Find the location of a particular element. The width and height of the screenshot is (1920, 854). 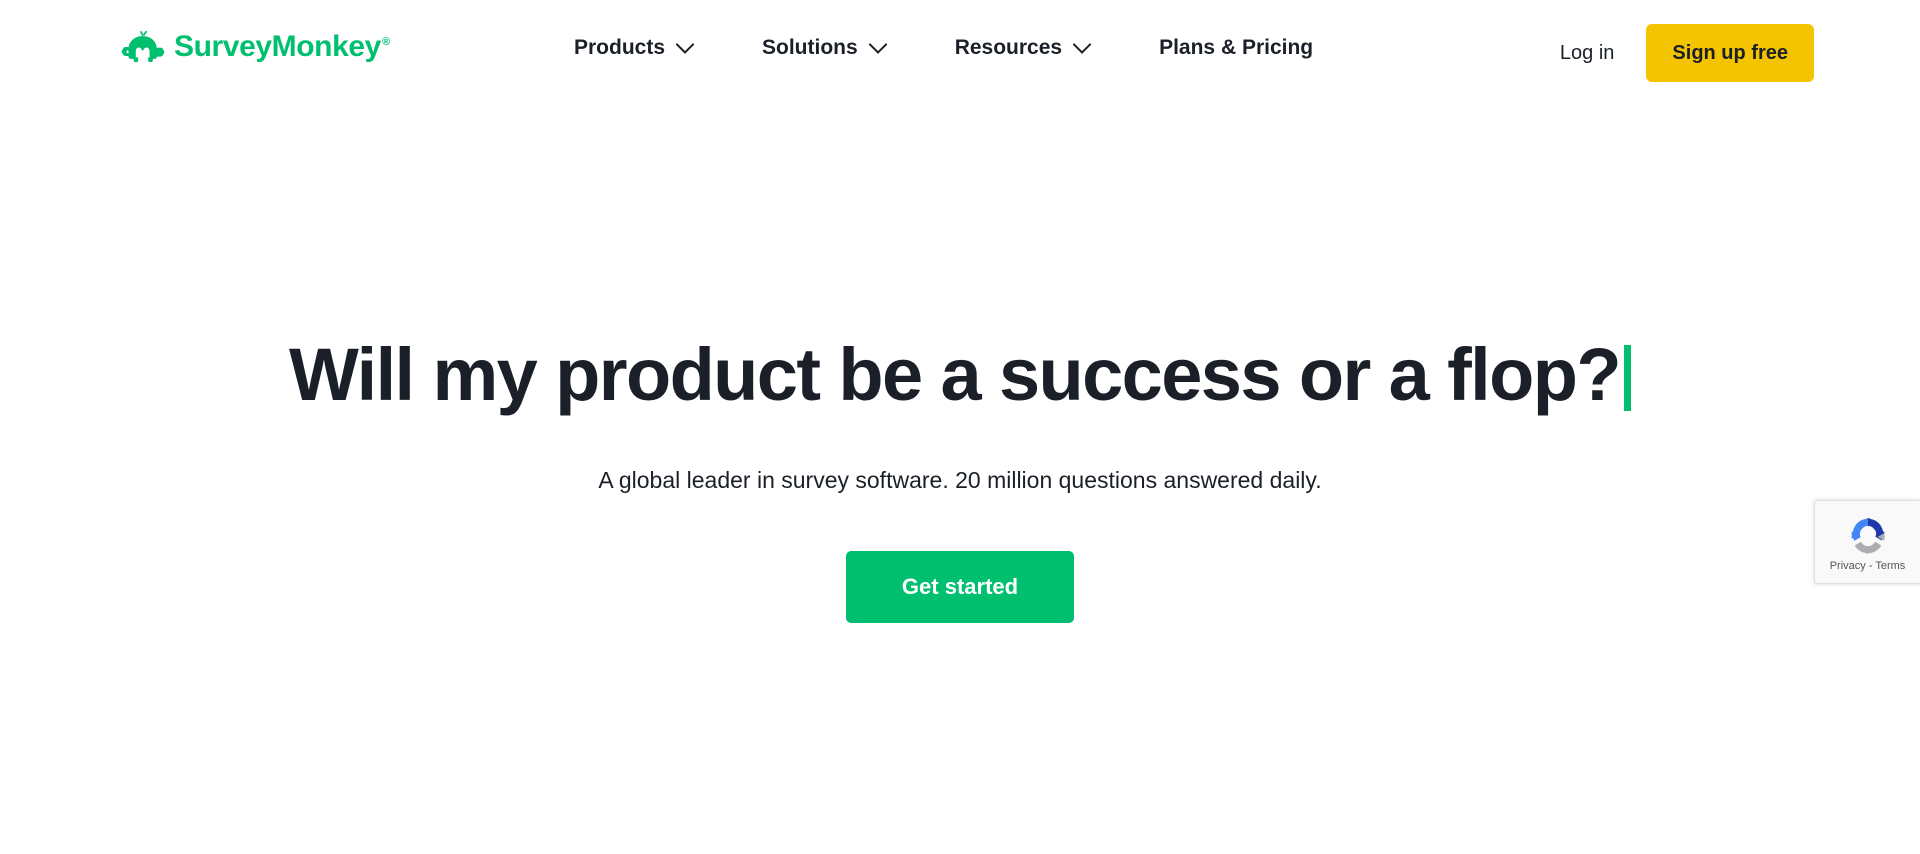

nav-item-plans-and-pricing-label: Plans & Pricing is located at coordinates (1236, 47).